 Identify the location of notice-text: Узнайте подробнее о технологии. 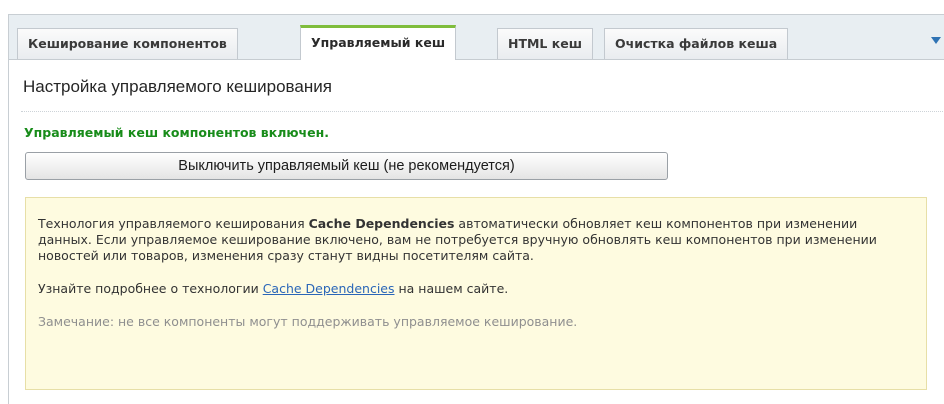
(150, 288).